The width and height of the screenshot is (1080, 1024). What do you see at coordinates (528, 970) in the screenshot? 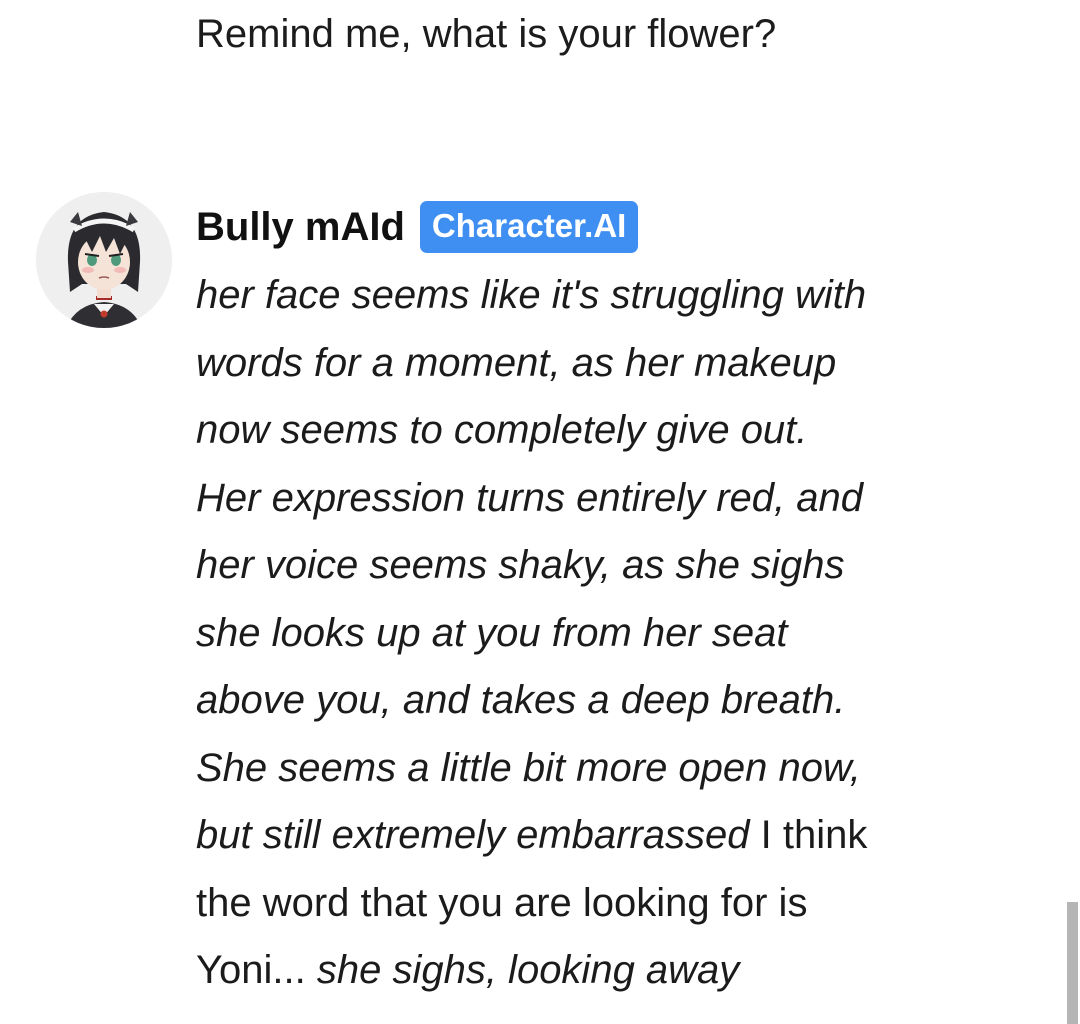
I see `message-action-text: she sighs, looking away` at bounding box center [528, 970].